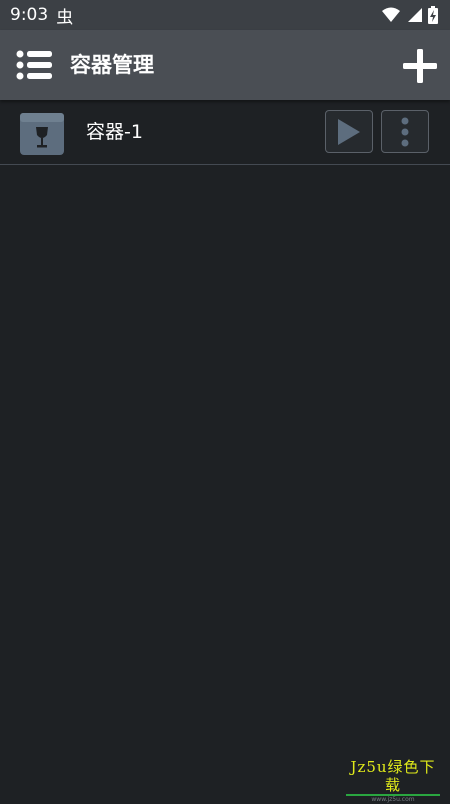 The width and height of the screenshot is (450, 804). Describe the element at coordinates (393, 777) in the screenshot. I see `watermark-text: Jz5u绿色下载` at that location.